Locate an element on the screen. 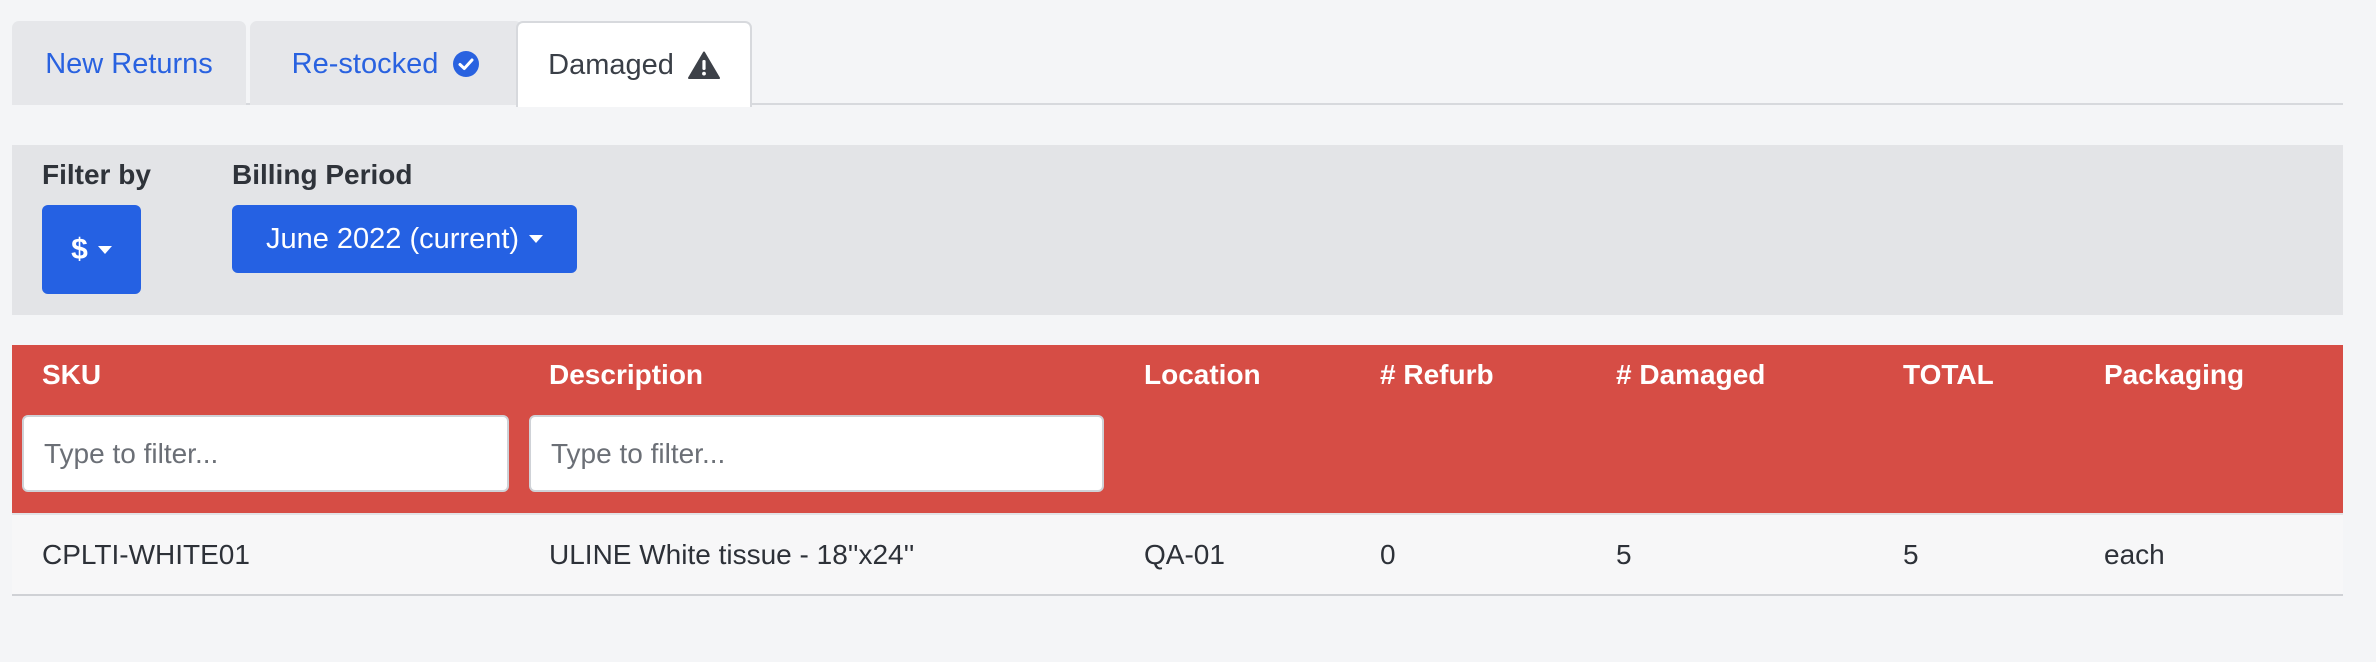 The image size is (2376, 662). cell-total: 5 is located at coordinates (1911, 554).